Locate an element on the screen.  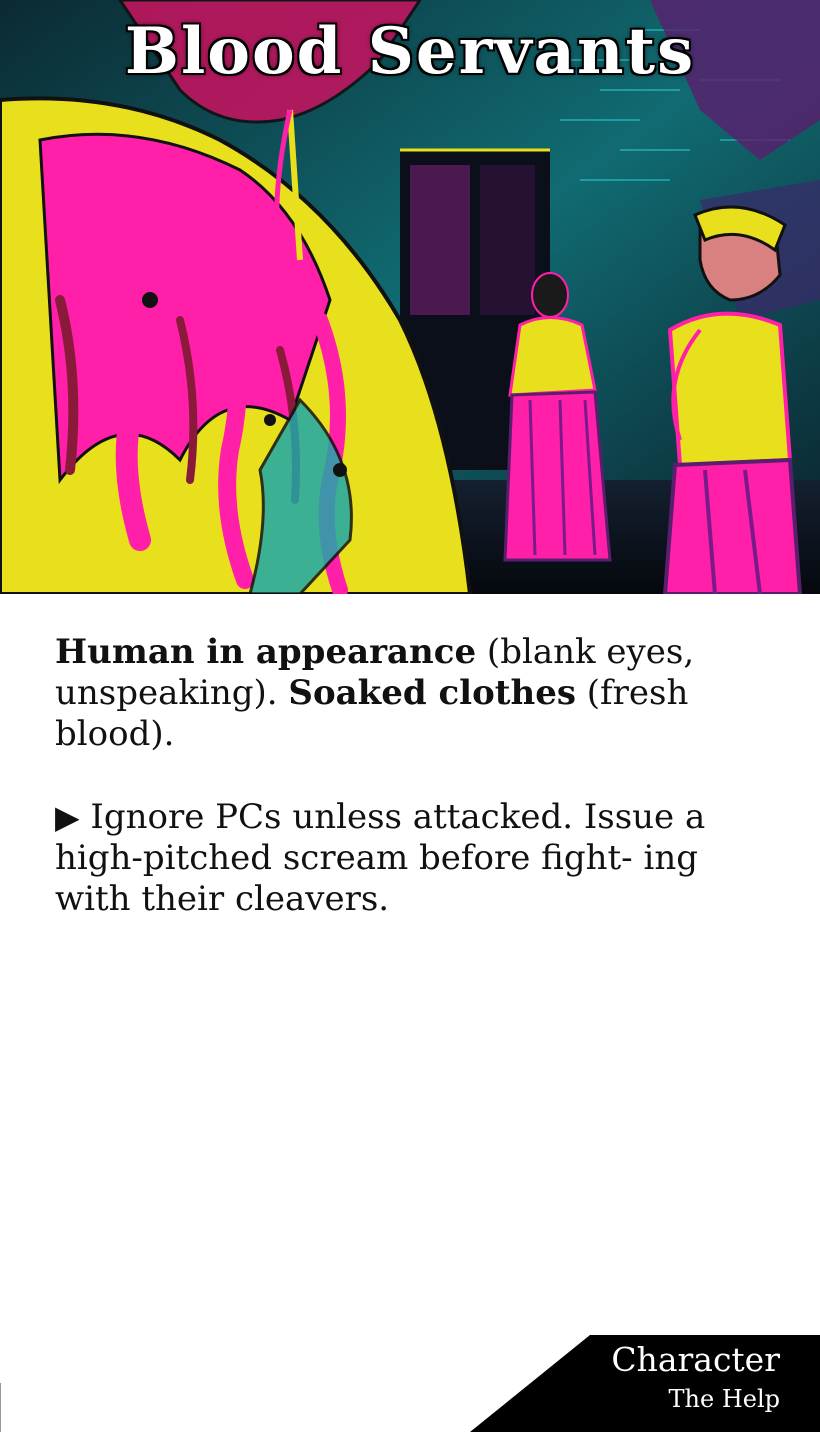
appearance-bold: Human in appearance is located at coordinates (266, 652).